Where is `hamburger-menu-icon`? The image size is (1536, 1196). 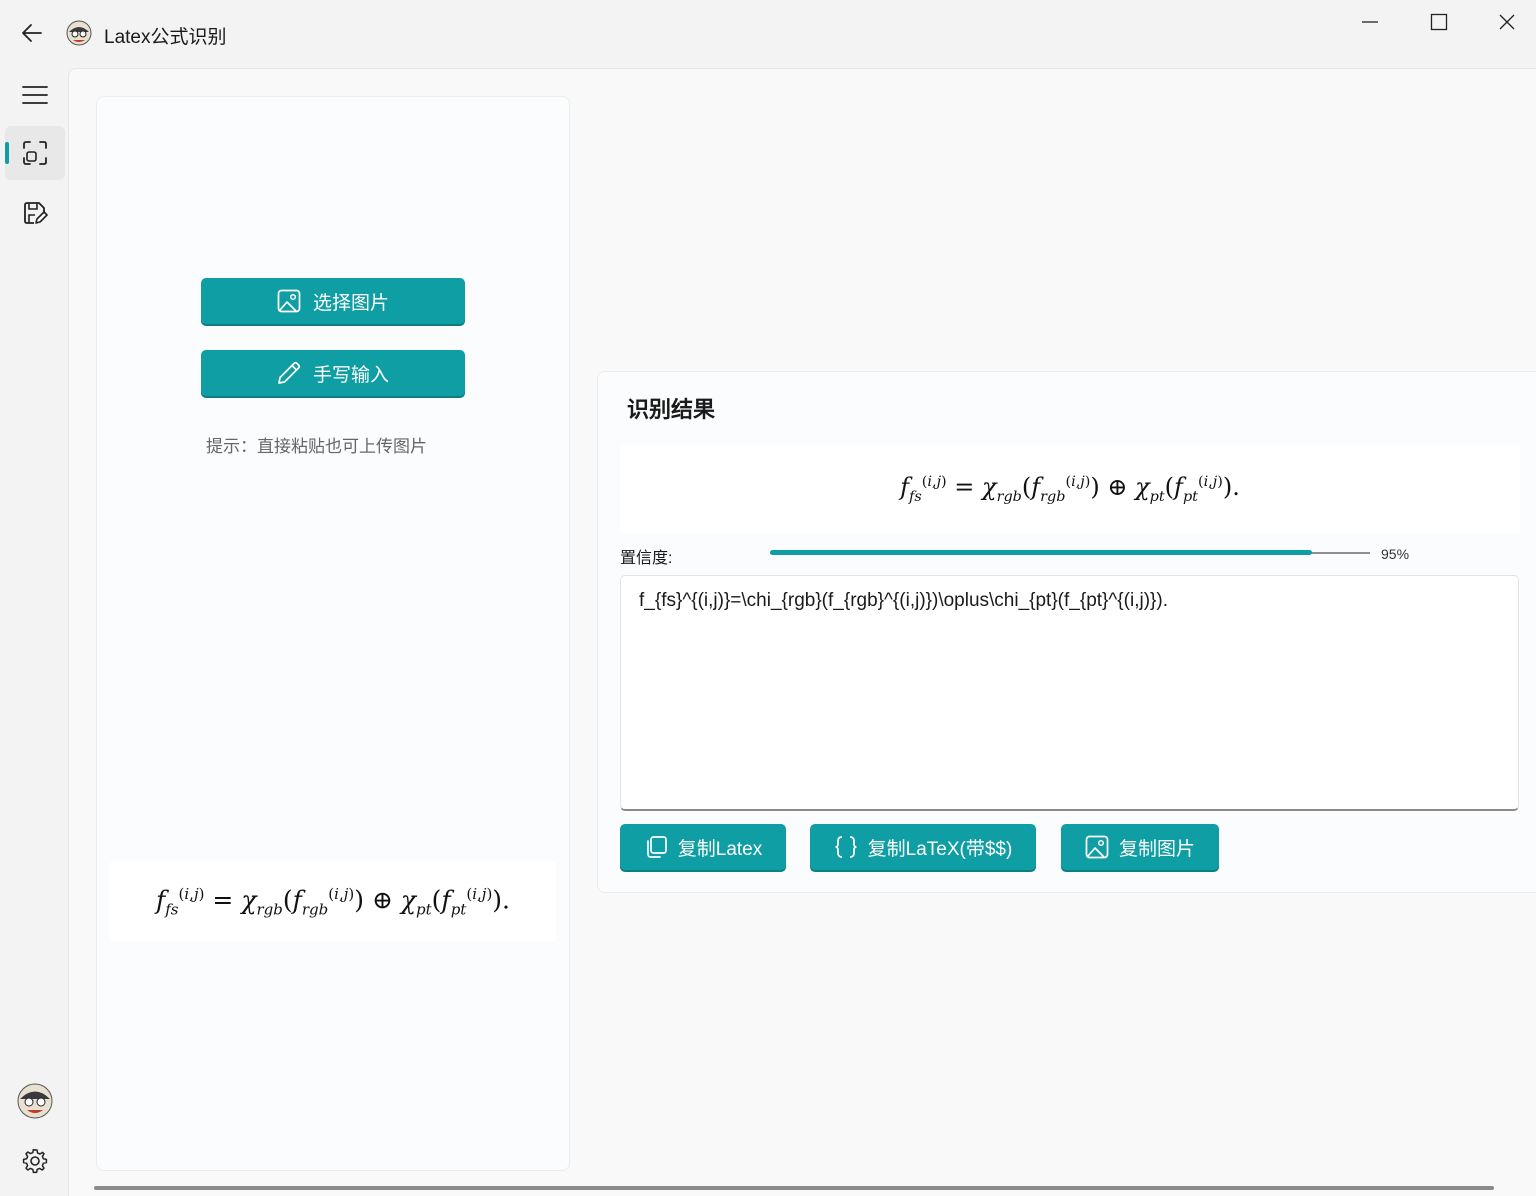
hamburger-menu-icon is located at coordinates (35, 95).